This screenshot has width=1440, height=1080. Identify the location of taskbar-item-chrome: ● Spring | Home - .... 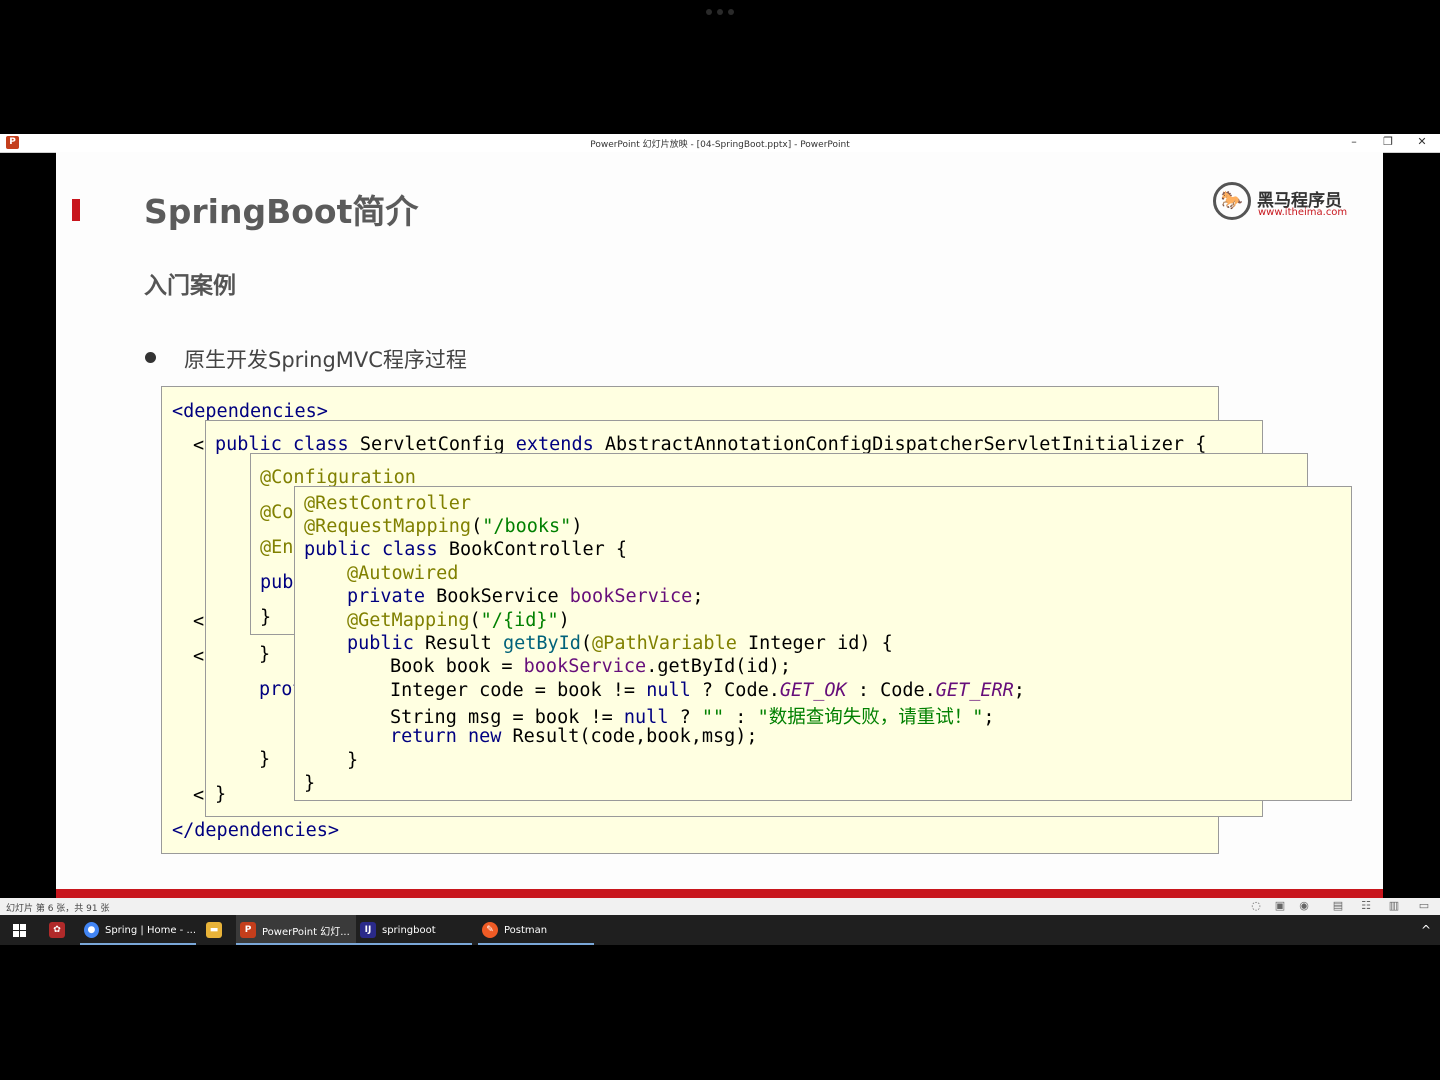
(138, 930).